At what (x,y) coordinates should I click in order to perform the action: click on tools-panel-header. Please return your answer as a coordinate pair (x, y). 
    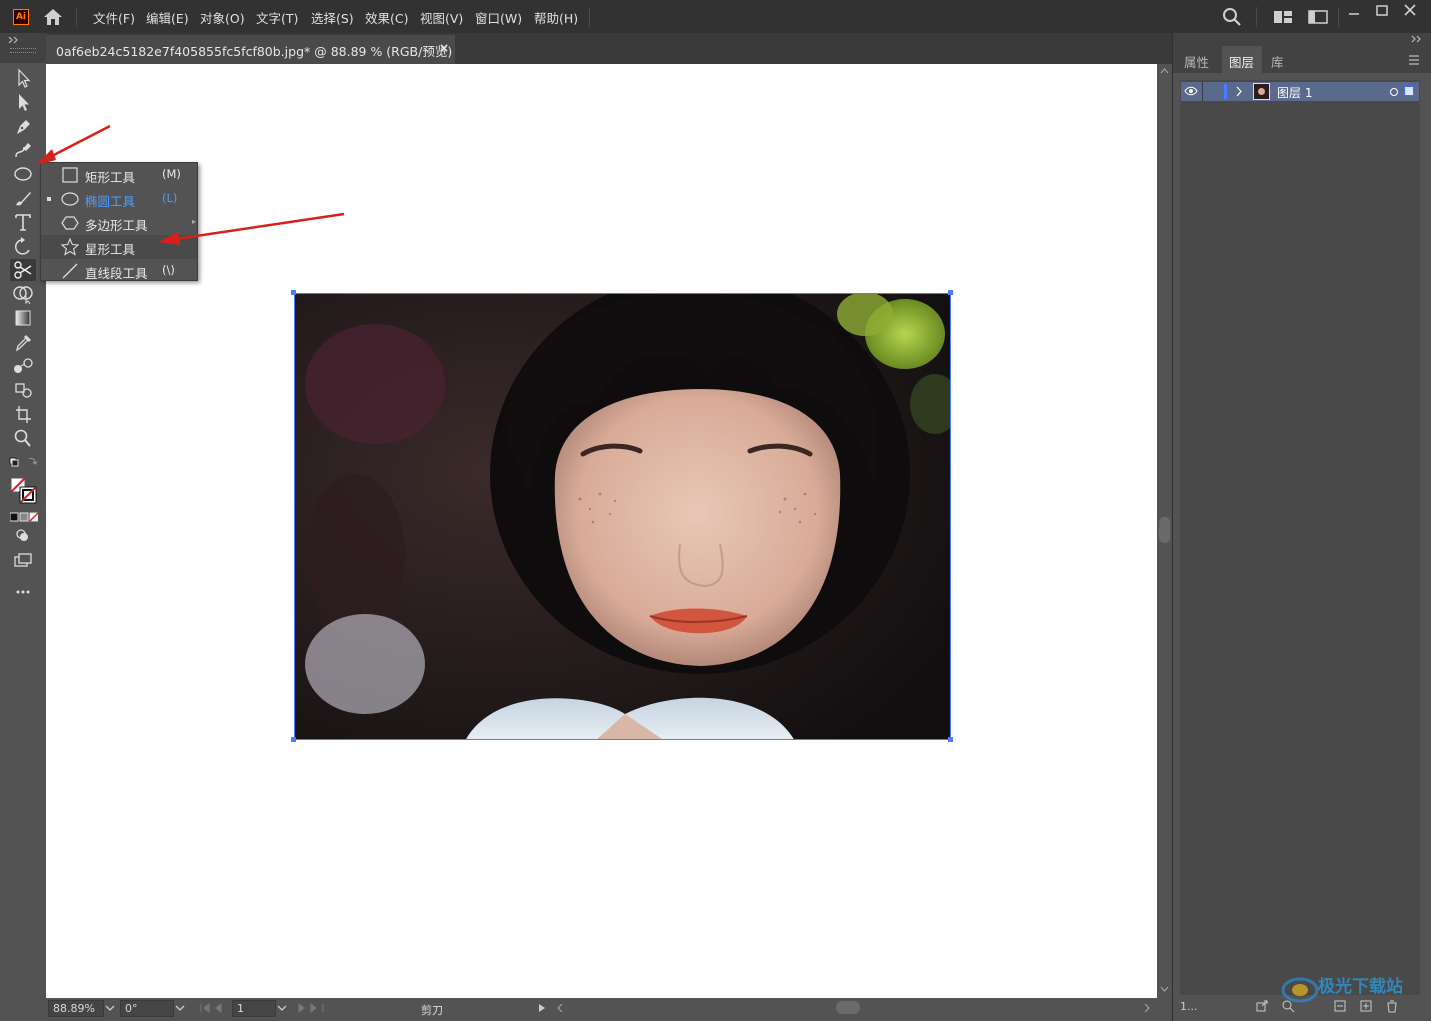
    Looking at the image, I should click on (23, 48).